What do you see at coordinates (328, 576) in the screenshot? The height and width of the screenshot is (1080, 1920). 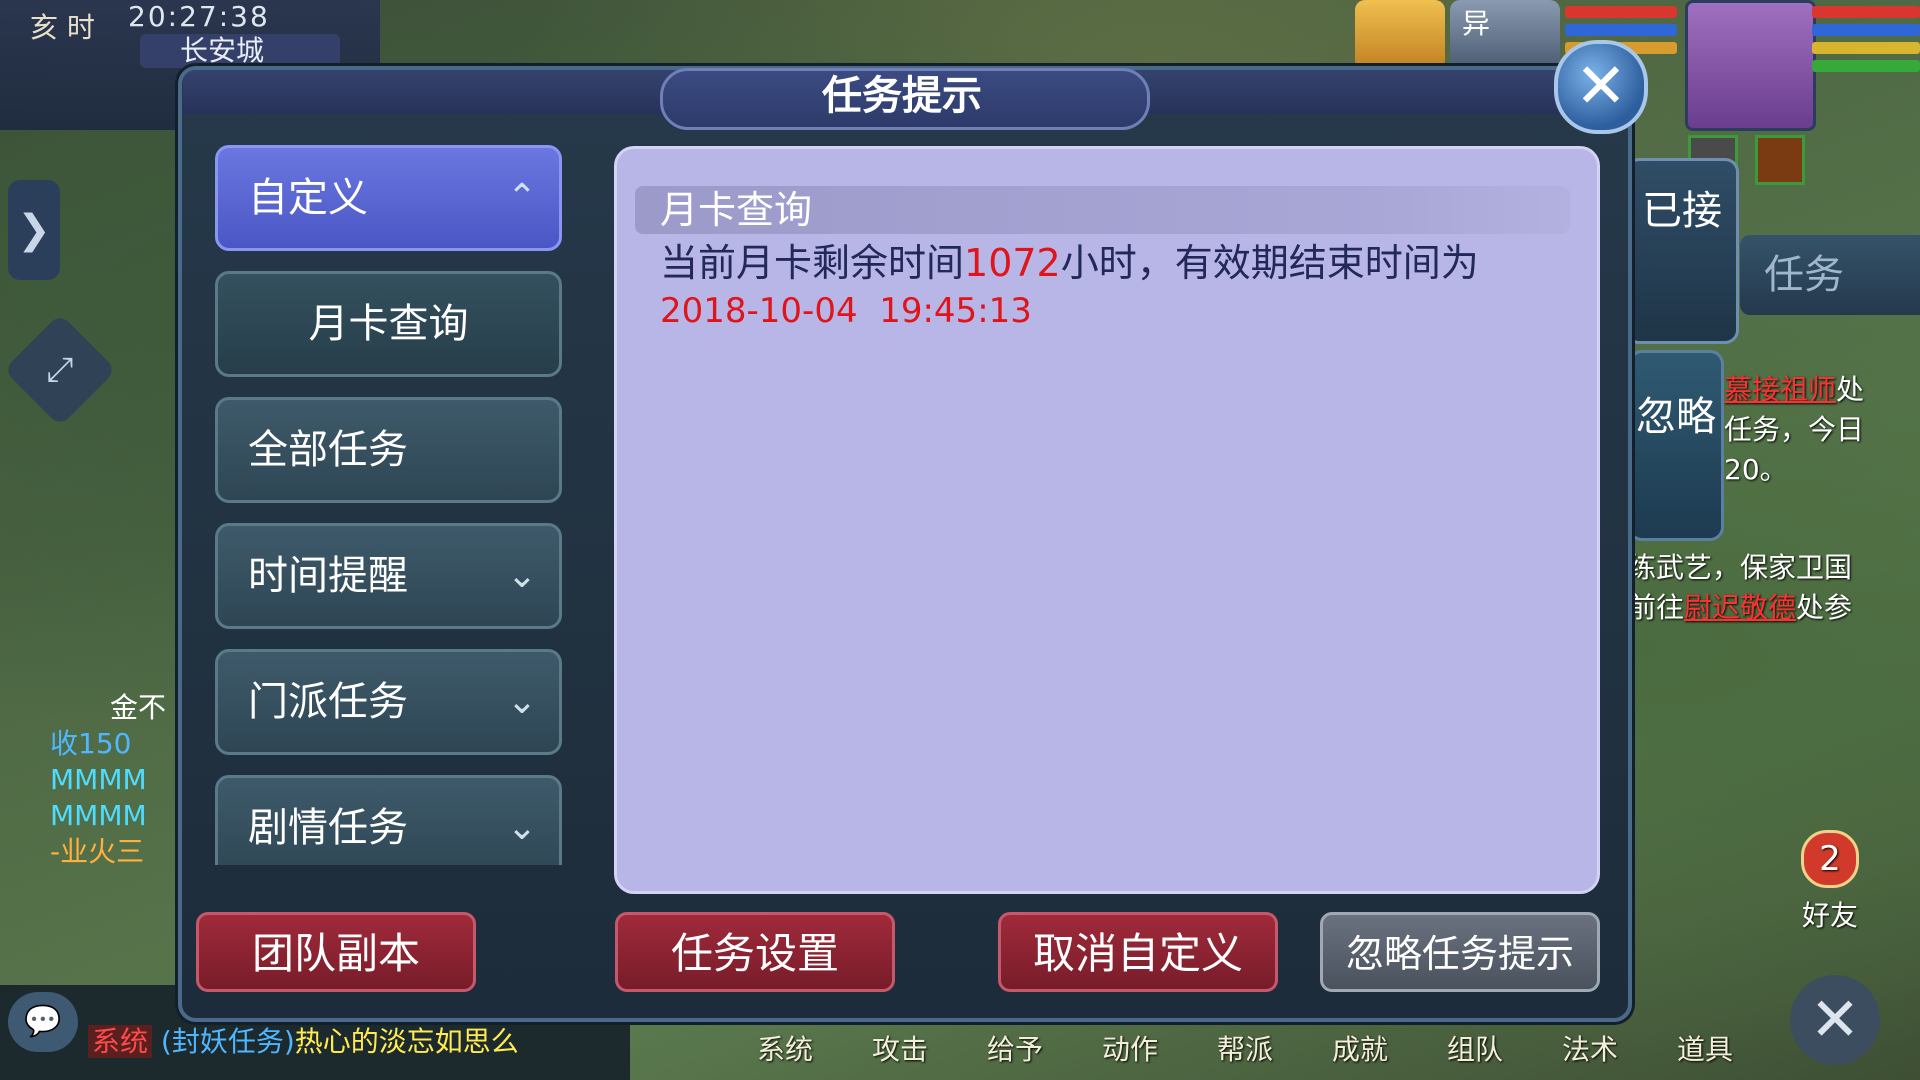 I see `category-label: 时间提醒` at bounding box center [328, 576].